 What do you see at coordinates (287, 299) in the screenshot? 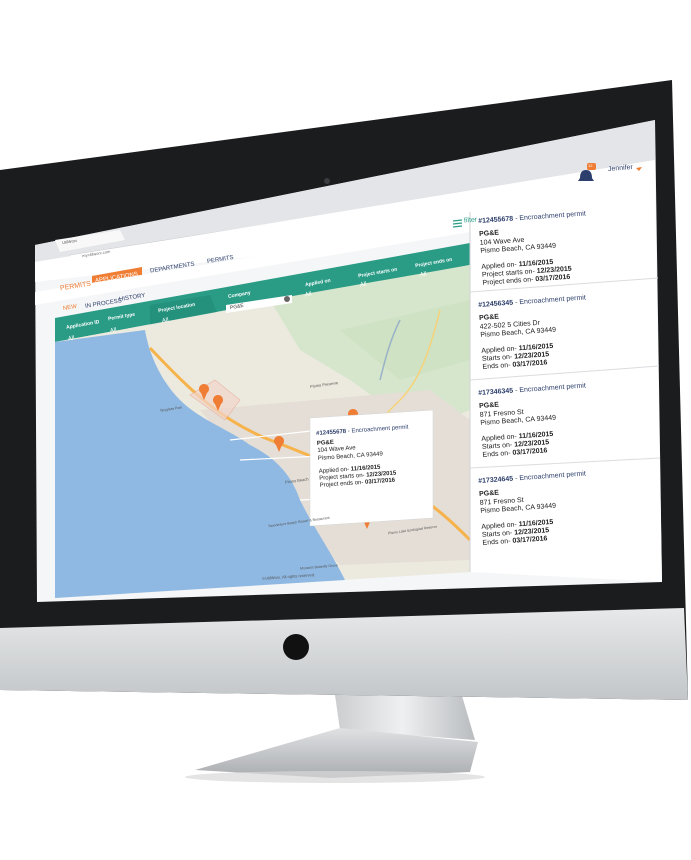
I see `clear-icon` at bounding box center [287, 299].